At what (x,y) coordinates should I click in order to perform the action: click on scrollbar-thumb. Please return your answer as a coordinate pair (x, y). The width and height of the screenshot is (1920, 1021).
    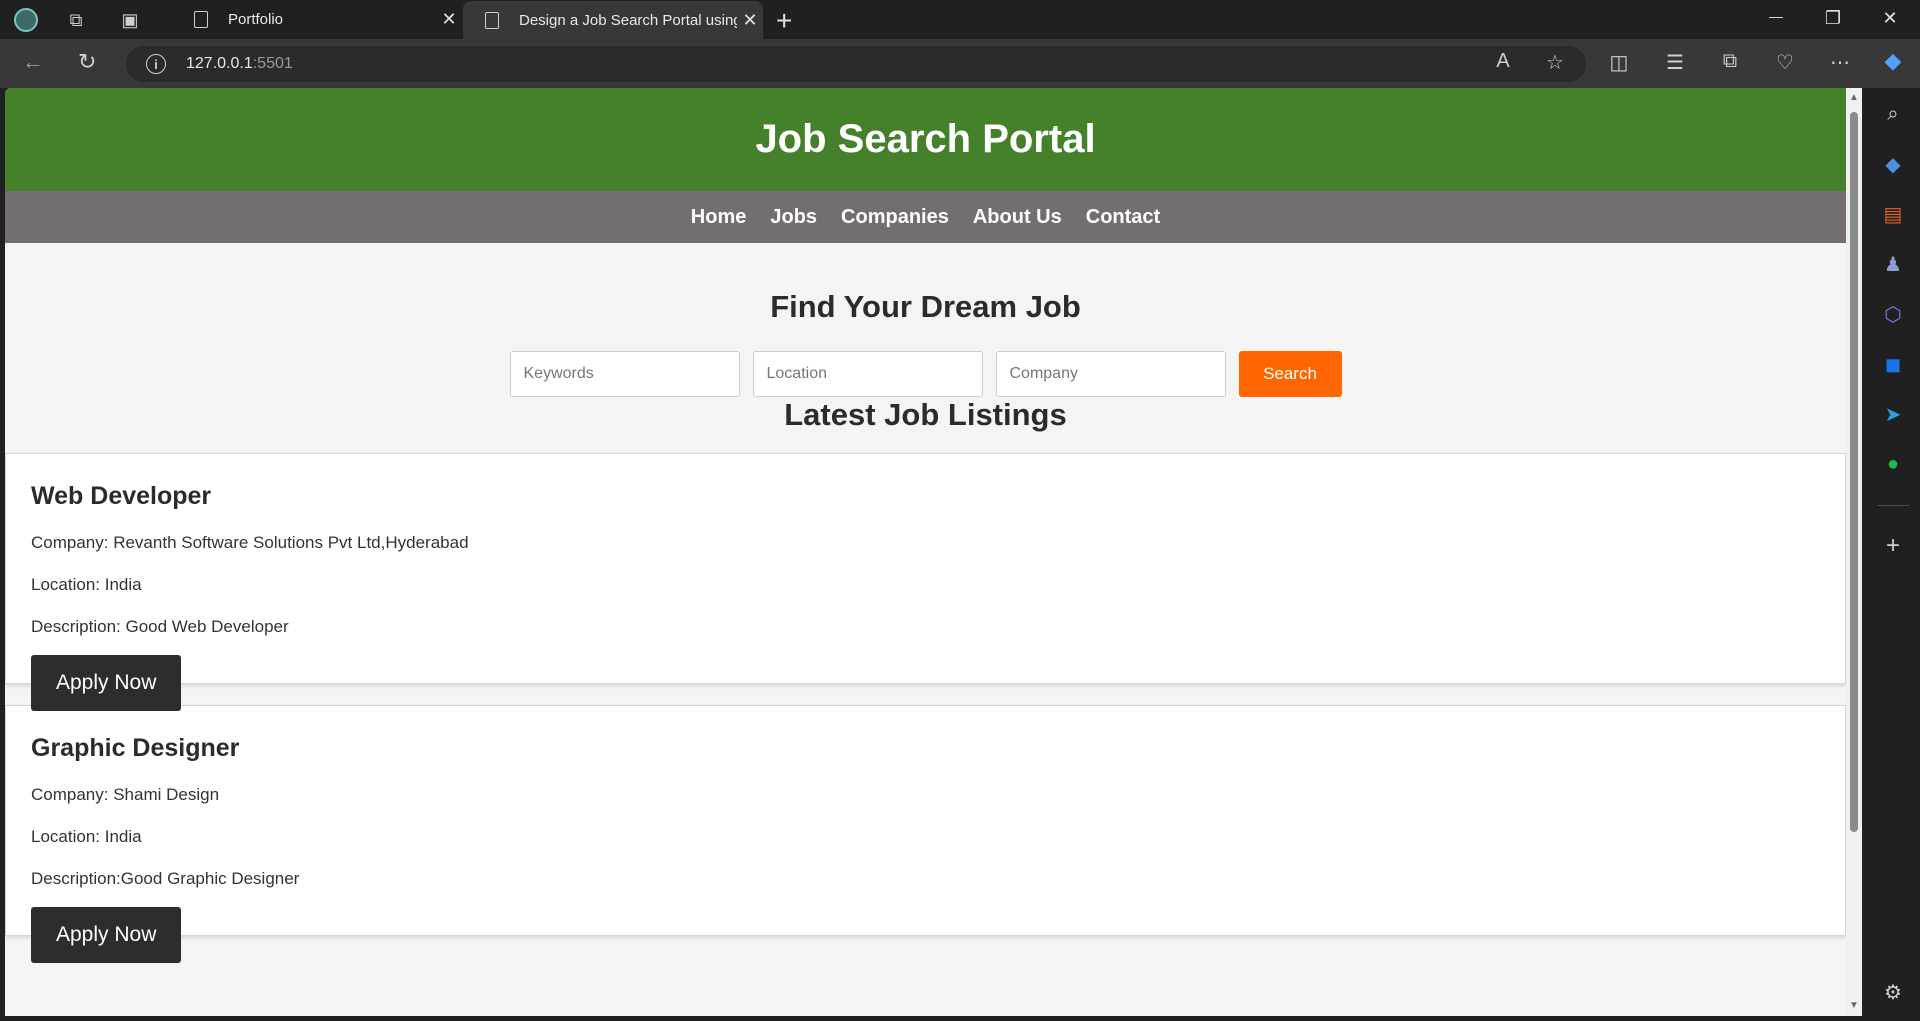
    Looking at the image, I should click on (1854, 472).